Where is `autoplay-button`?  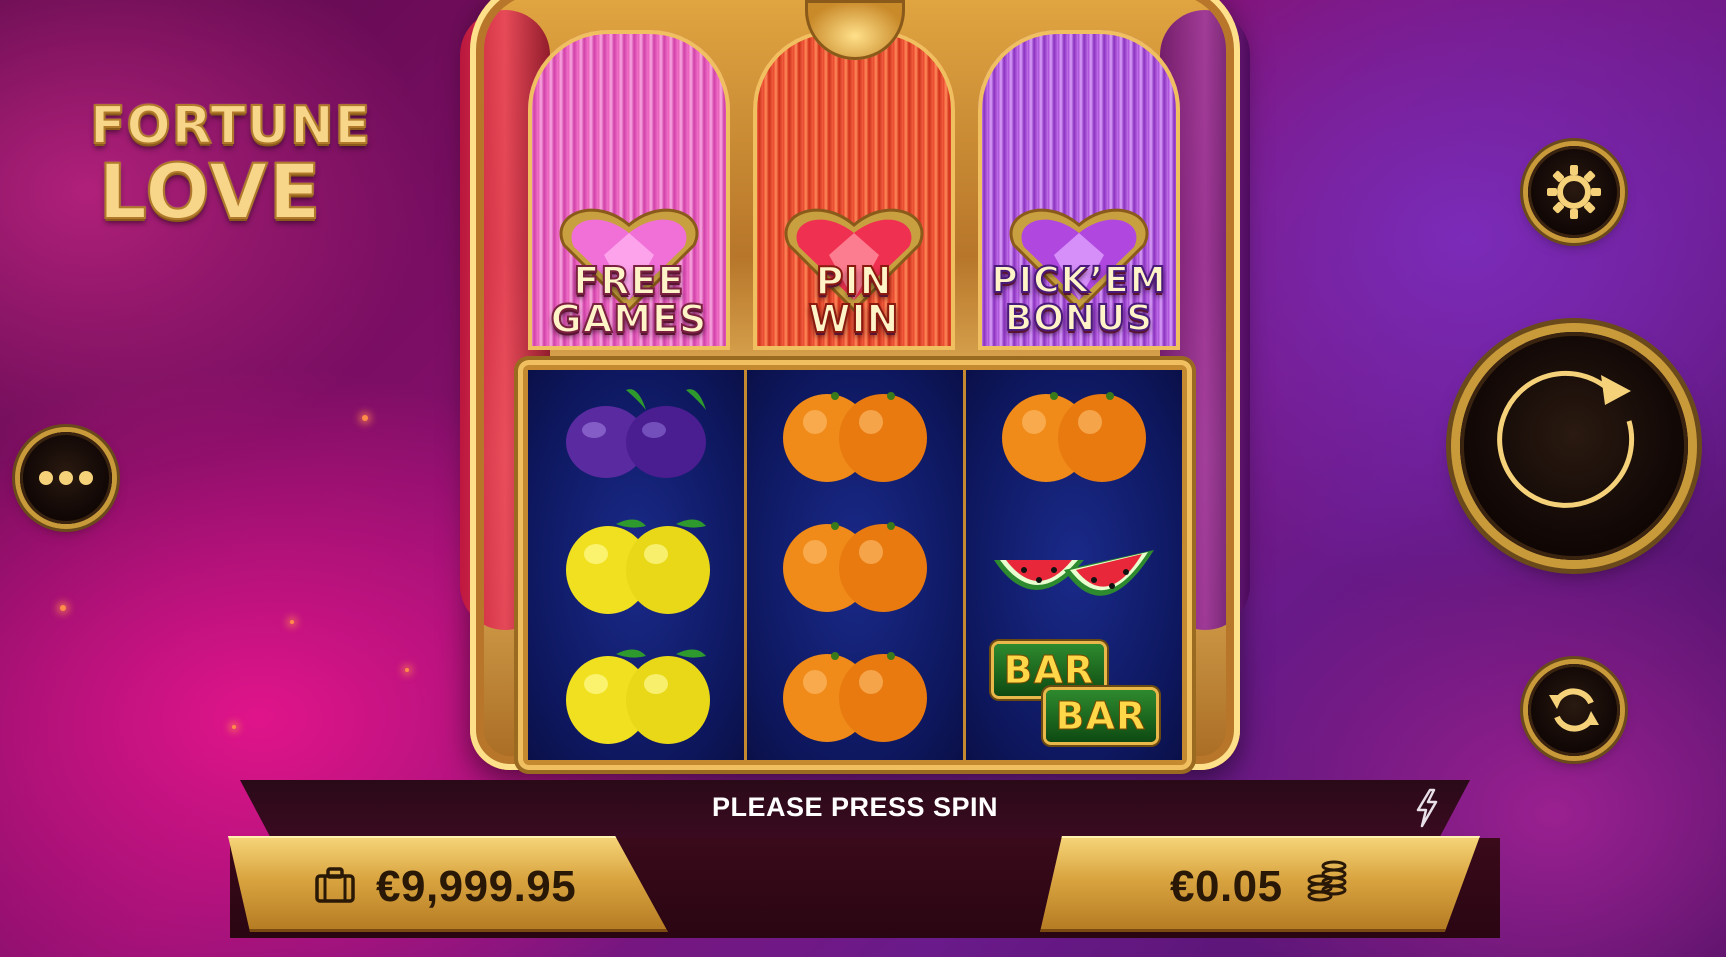
autoplay-button is located at coordinates (1574, 710).